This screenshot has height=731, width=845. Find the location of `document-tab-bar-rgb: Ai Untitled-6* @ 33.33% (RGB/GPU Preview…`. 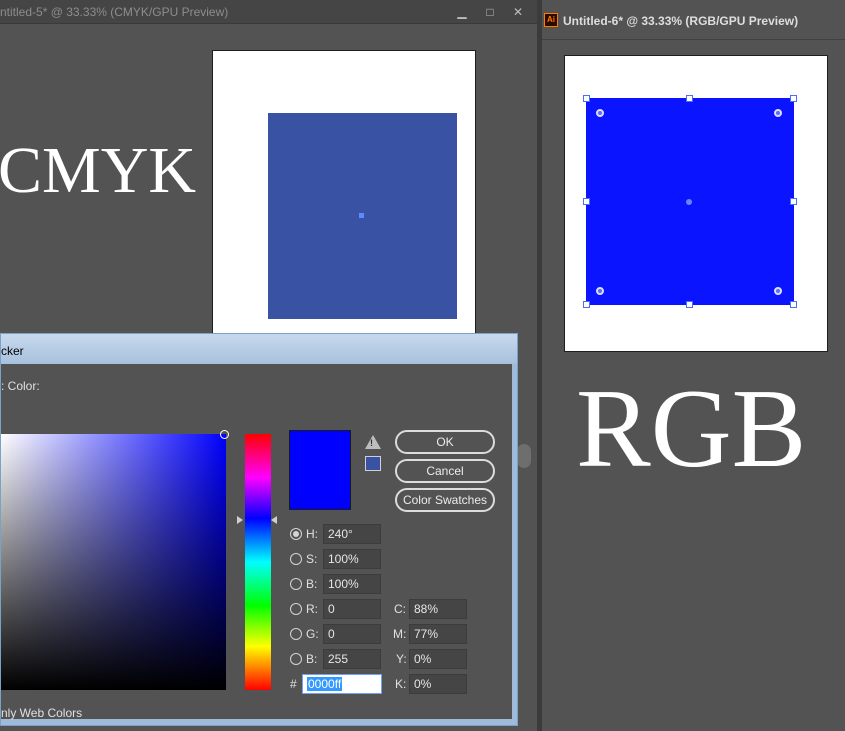

document-tab-bar-rgb: Ai Untitled-6* @ 33.33% (RGB/GPU Preview… is located at coordinates (693, 20).